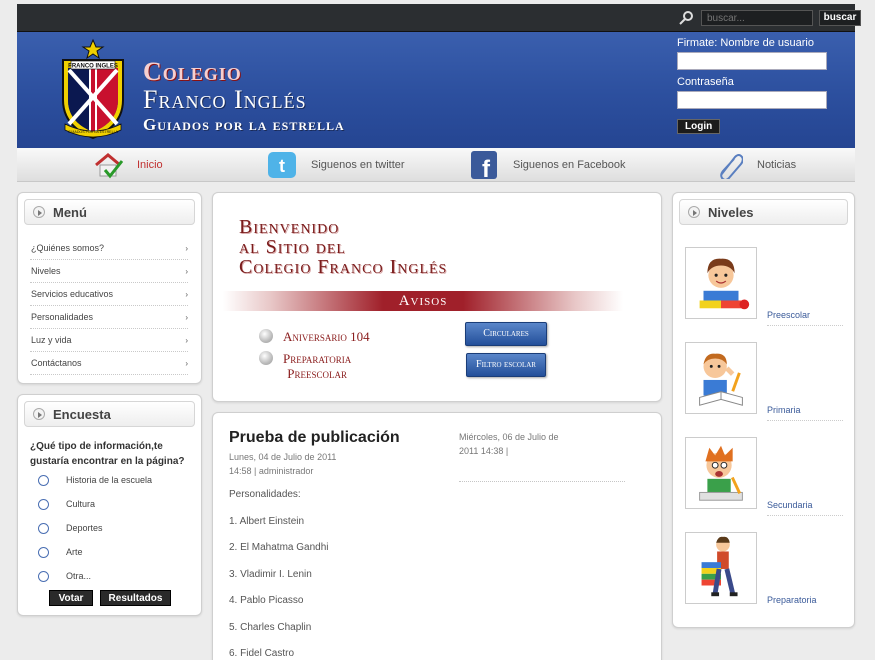 Image resolution: width=875 pixels, height=660 pixels. What do you see at coordinates (225, 99) in the screenshot?
I see `brand-line-2: Franco Inglés` at bounding box center [225, 99].